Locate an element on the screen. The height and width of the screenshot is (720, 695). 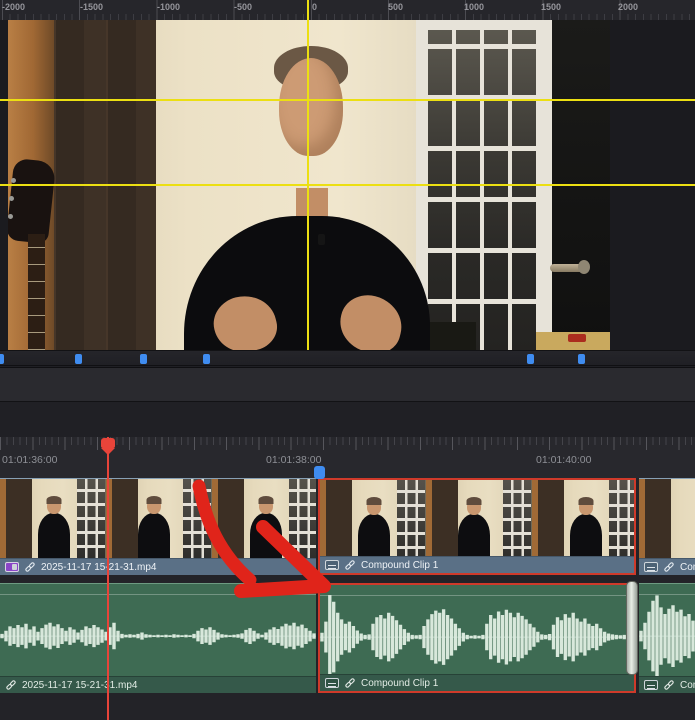
media-clip-icon is located at coordinates (12, 567).